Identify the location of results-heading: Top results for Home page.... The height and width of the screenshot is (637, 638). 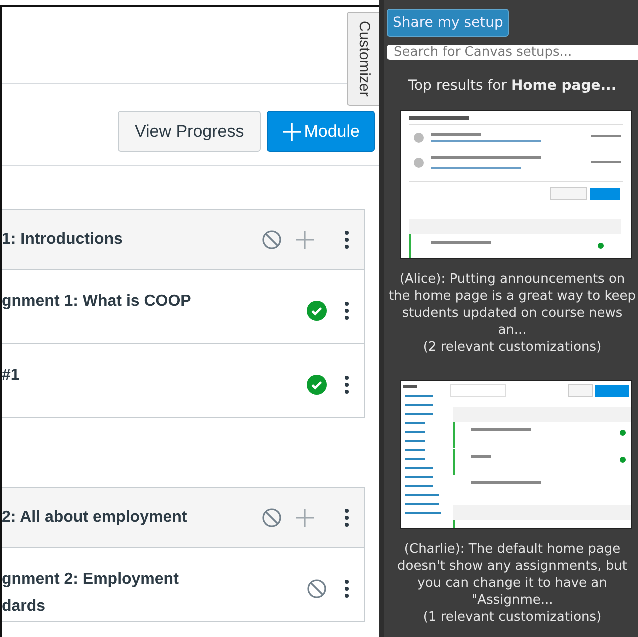
(512, 86).